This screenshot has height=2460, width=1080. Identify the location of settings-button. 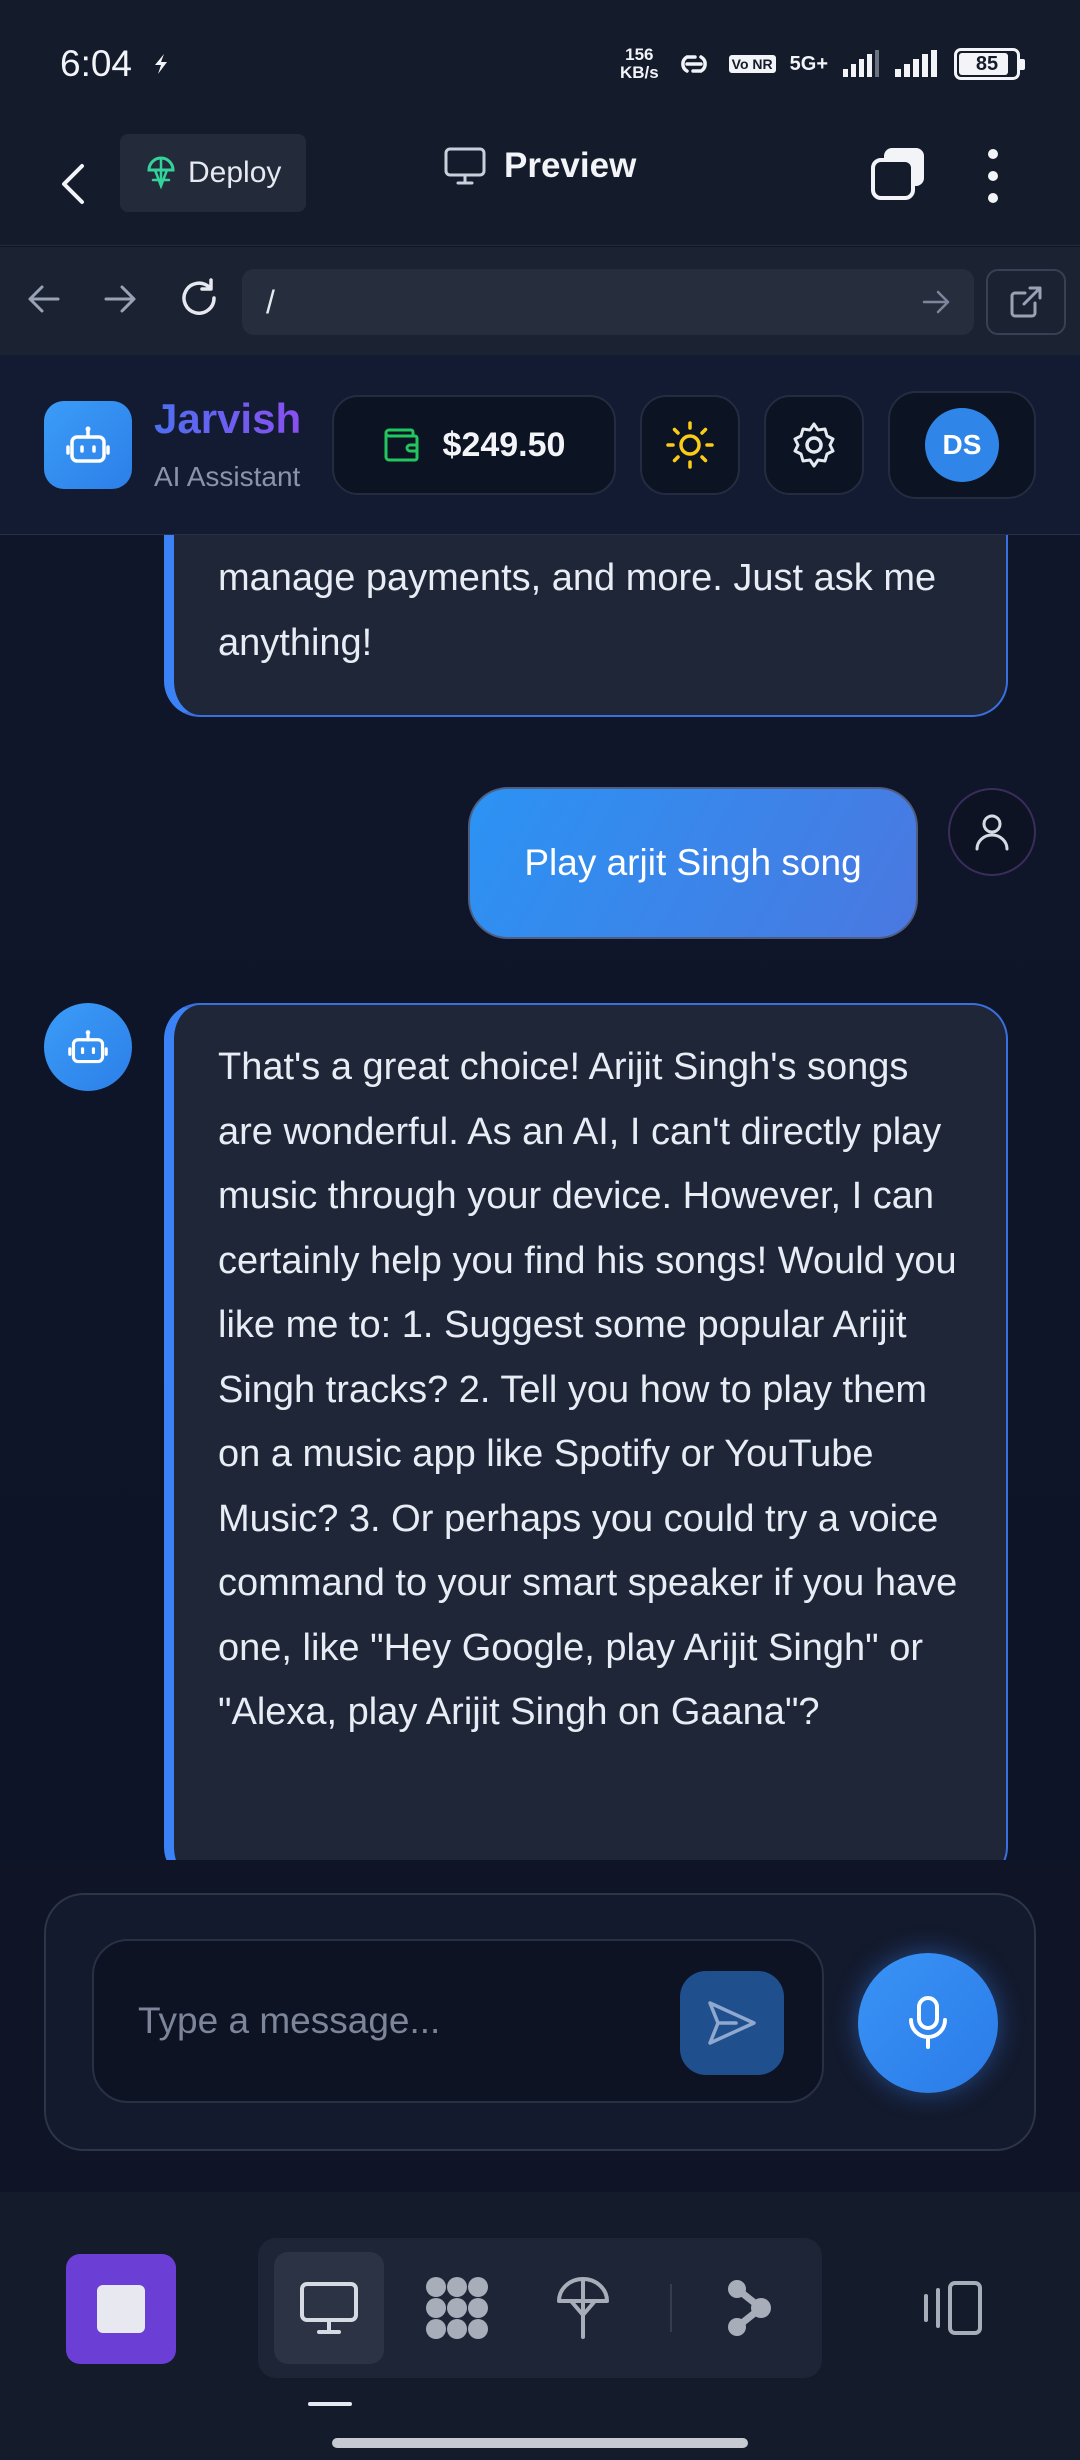
(814, 445).